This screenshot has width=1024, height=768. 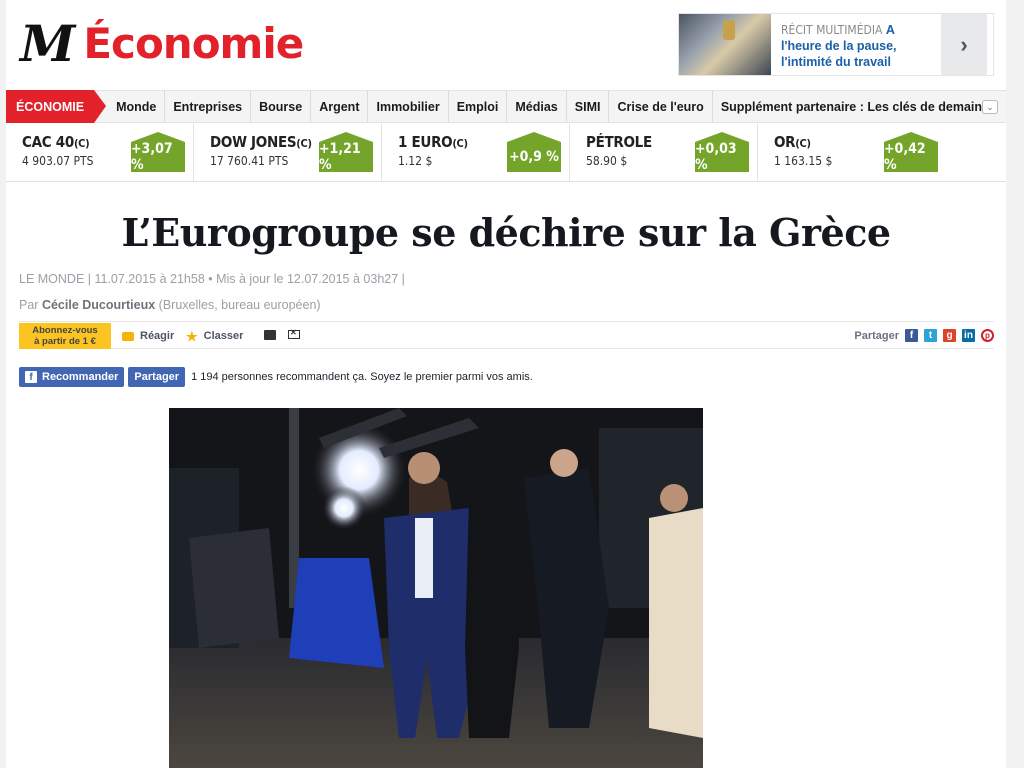 What do you see at coordinates (193, 44) in the screenshot?
I see `section-title: Économie` at bounding box center [193, 44].